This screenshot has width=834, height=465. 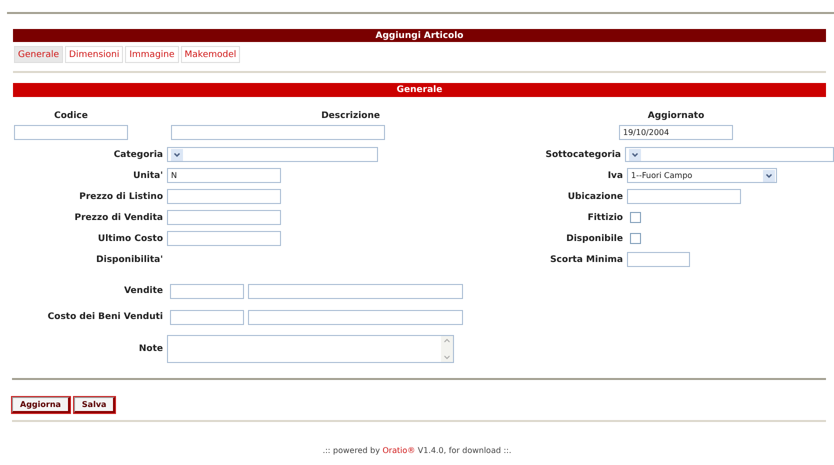 What do you see at coordinates (118, 217) in the screenshot?
I see `field-label: Prezzo di Vendita` at bounding box center [118, 217].